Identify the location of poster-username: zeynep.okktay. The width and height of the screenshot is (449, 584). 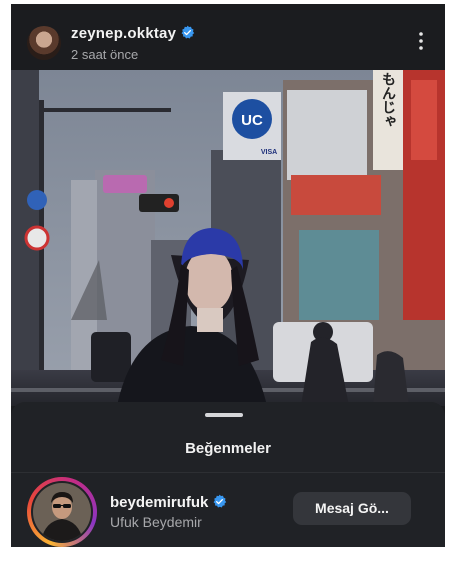
(123, 33).